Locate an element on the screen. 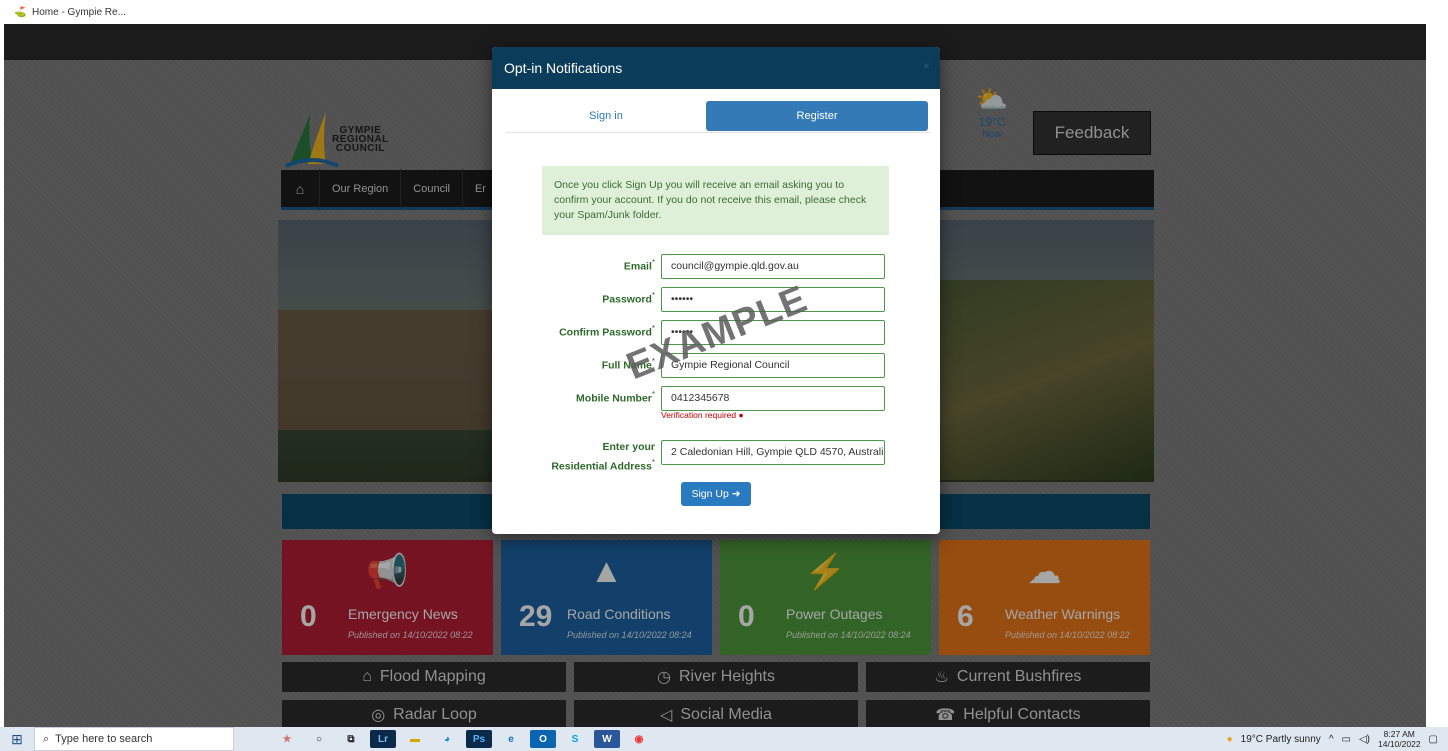 The image size is (1448, 751). lightroom-icon: Lr is located at coordinates (383, 739).